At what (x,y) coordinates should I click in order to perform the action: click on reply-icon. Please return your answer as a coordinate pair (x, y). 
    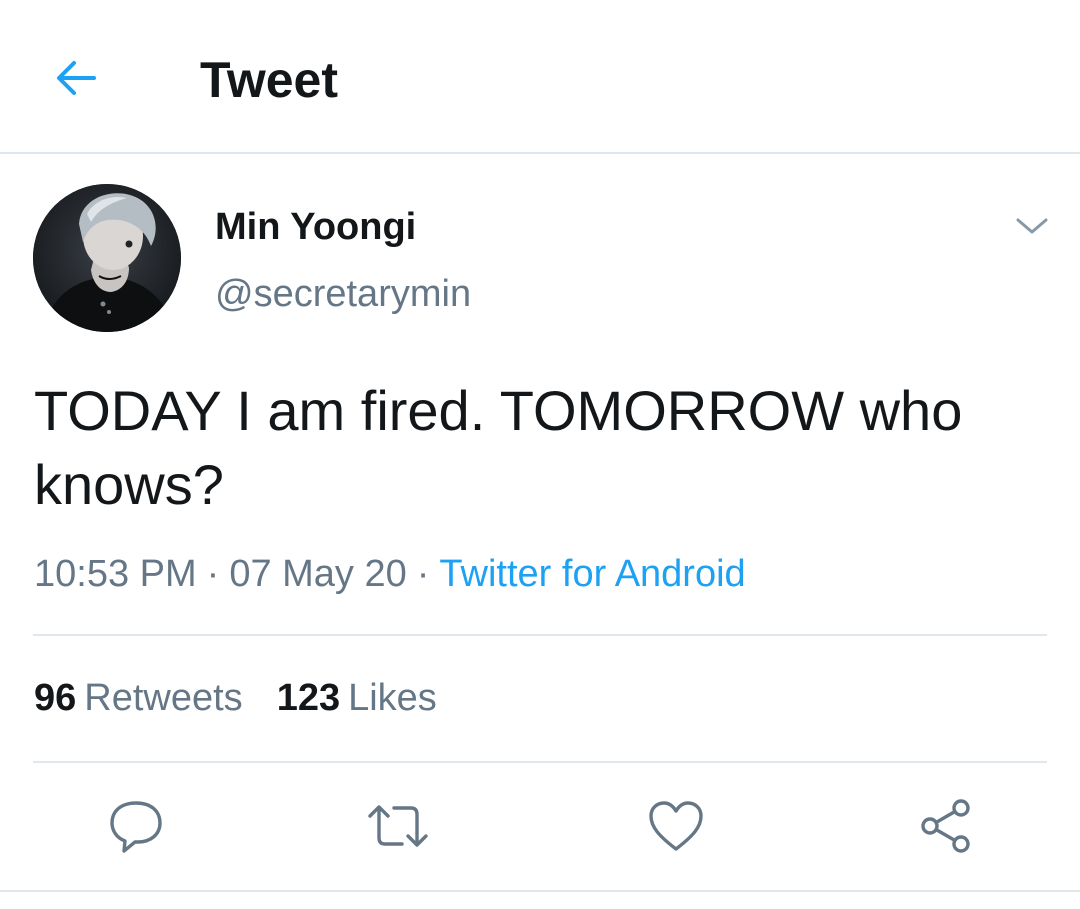
    Looking at the image, I should click on (136, 827).